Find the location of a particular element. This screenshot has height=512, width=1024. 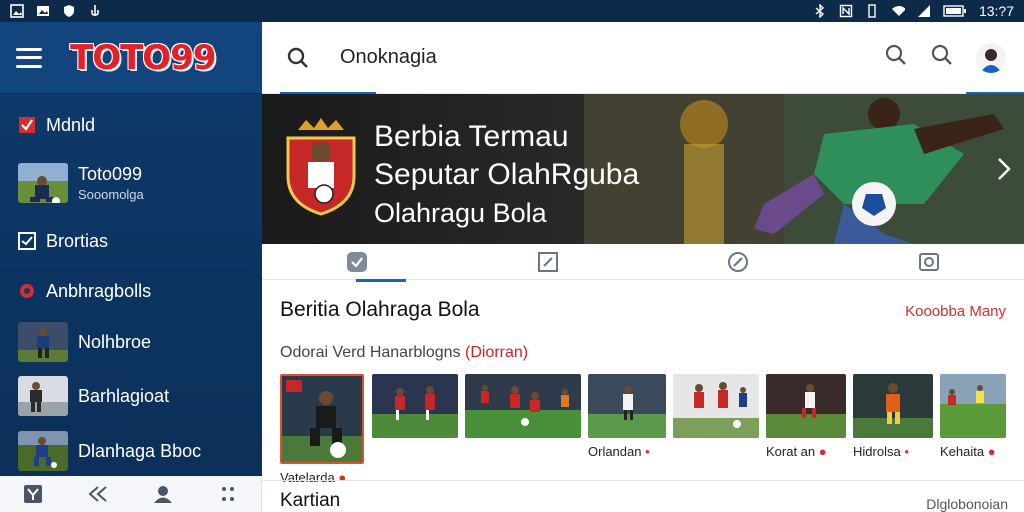

sidebar-bottom-bar is located at coordinates (131, 494).